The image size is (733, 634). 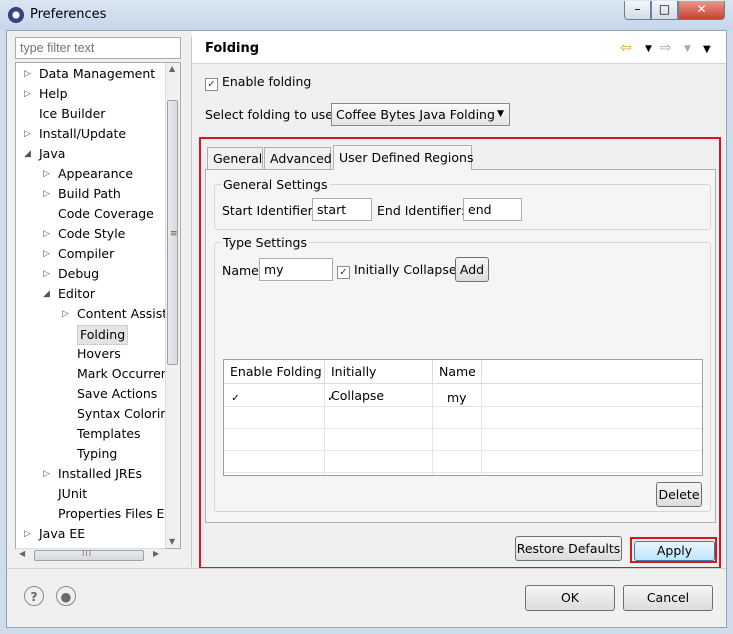 What do you see at coordinates (109, 434) in the screenshot?
I see `tree-item: Templates` at bounding box center [109, 434].